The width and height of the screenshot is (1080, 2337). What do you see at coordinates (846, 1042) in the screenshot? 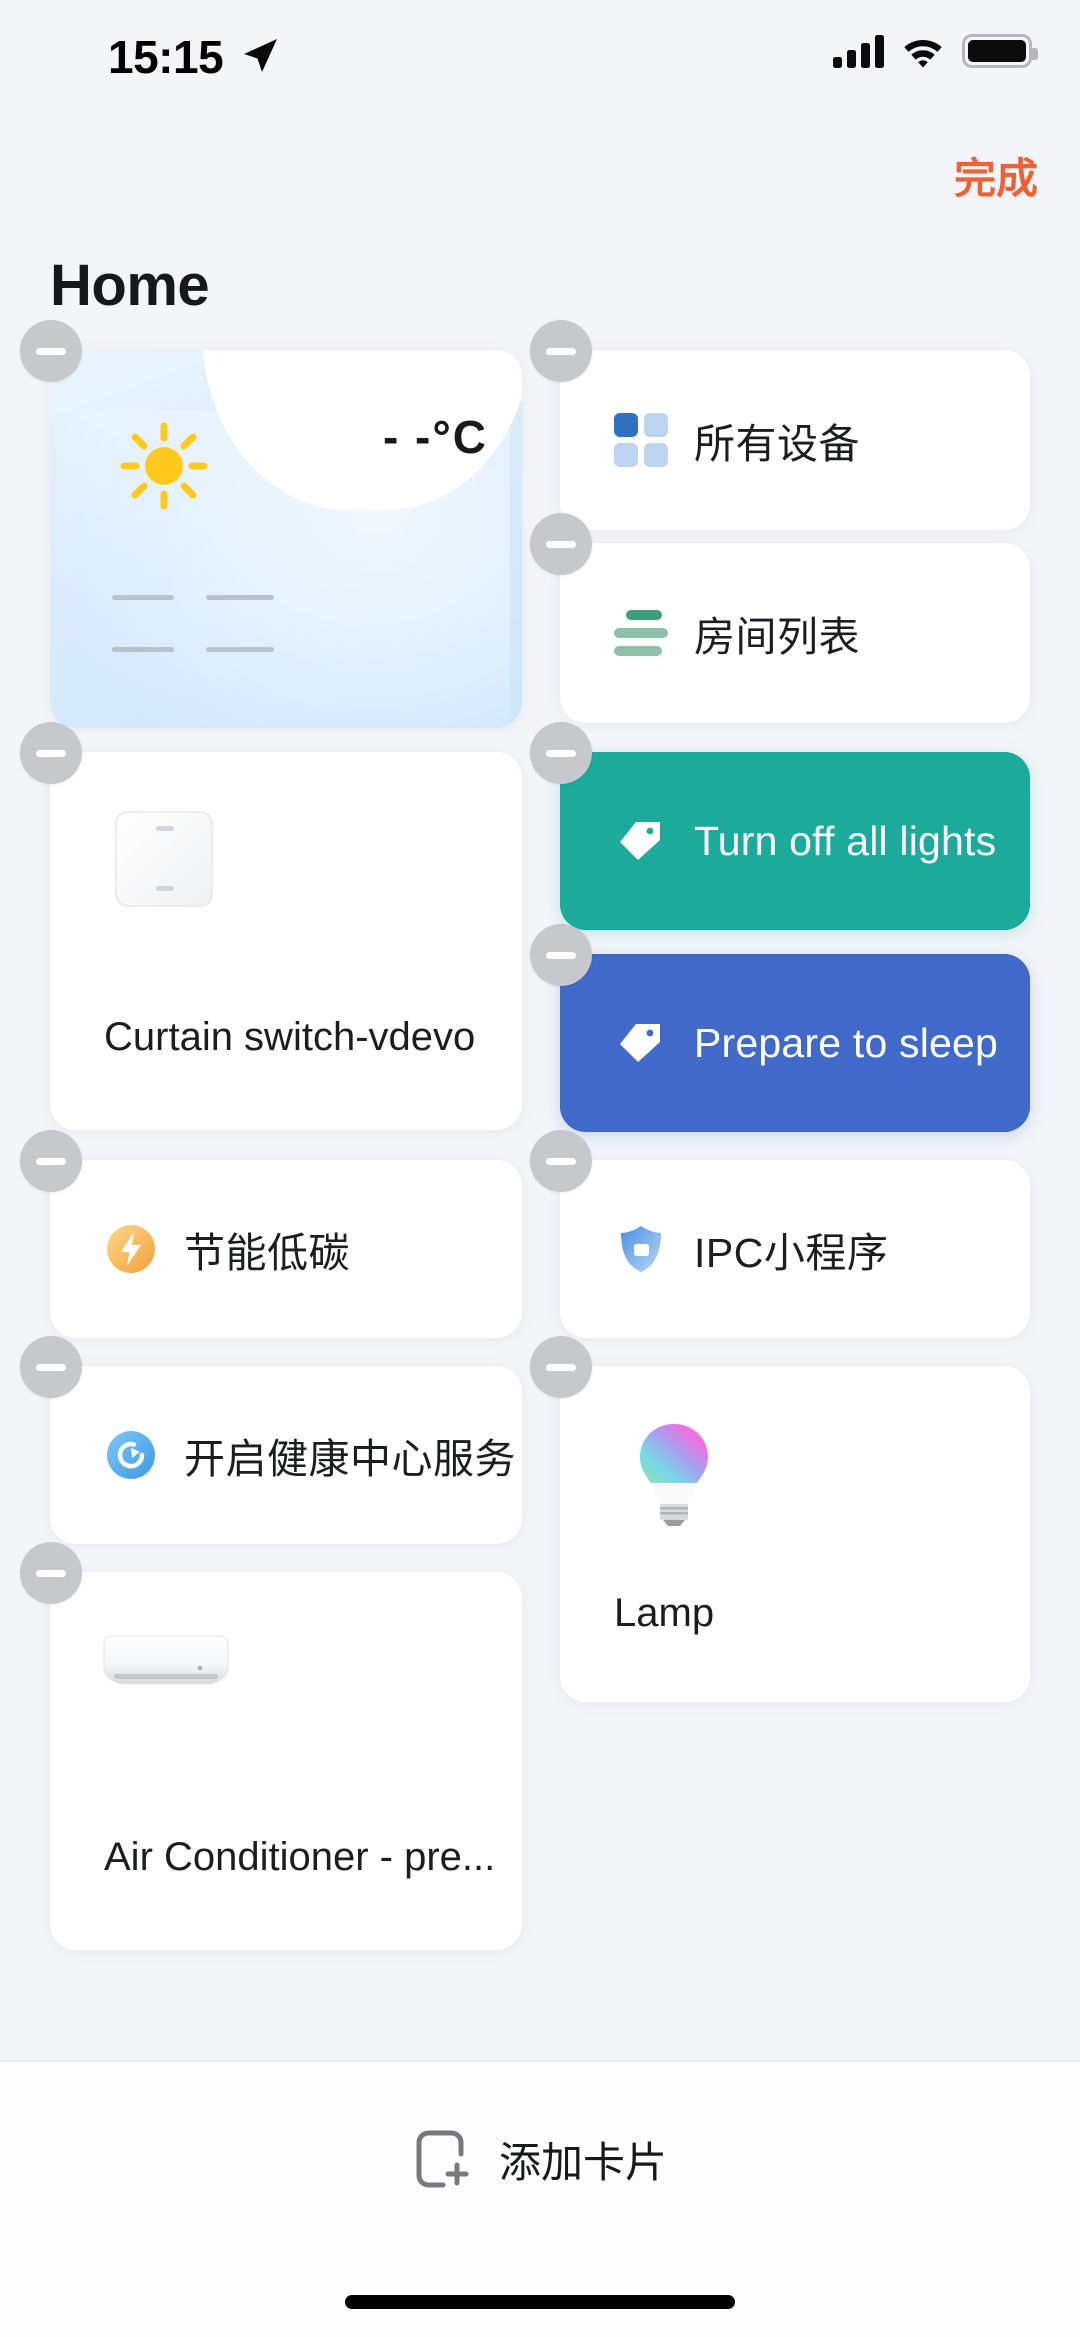
I see `scene-sleep-label: Prepare to sleep` at bounding box center [846, 1042].